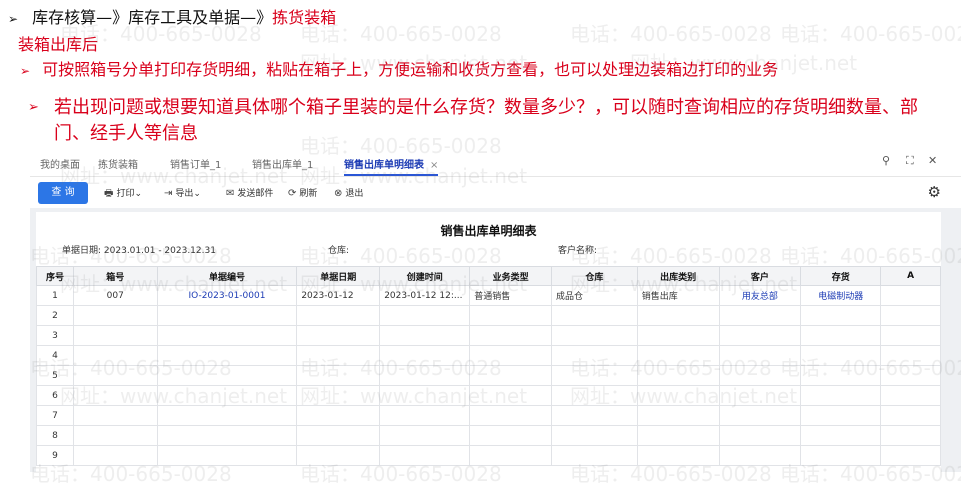  I want to click on table-cell: 销售出库, so click(678, 295).